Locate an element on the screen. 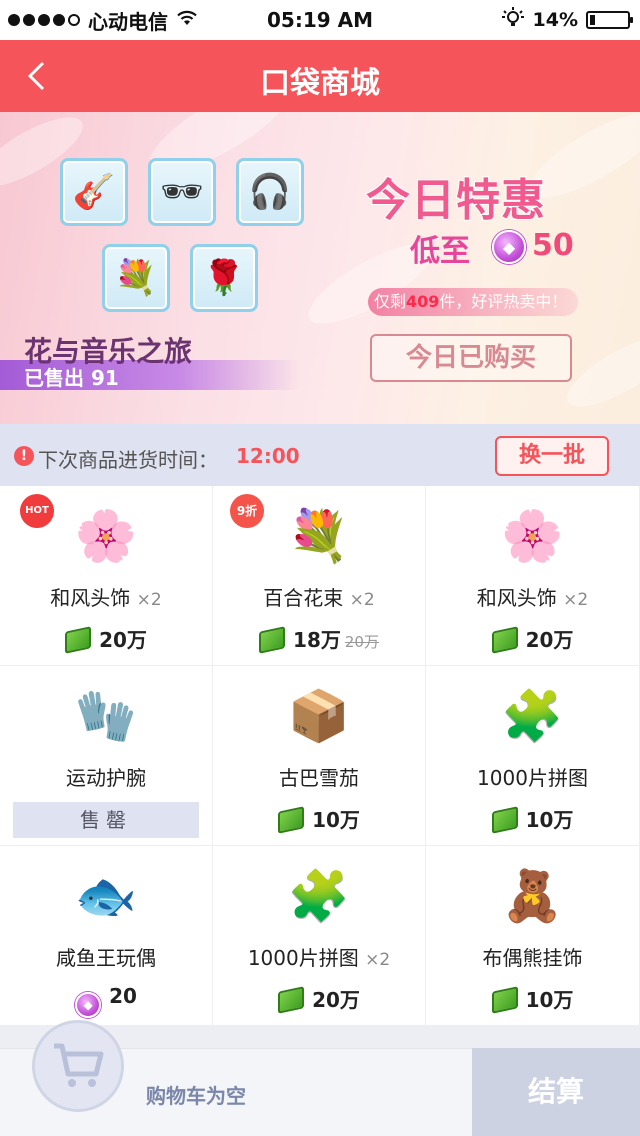 Image resolution: width=640 pixels, height=1136 pixels. product-name: 1000片拼图 ×2 is located at coordinates (319, 958).